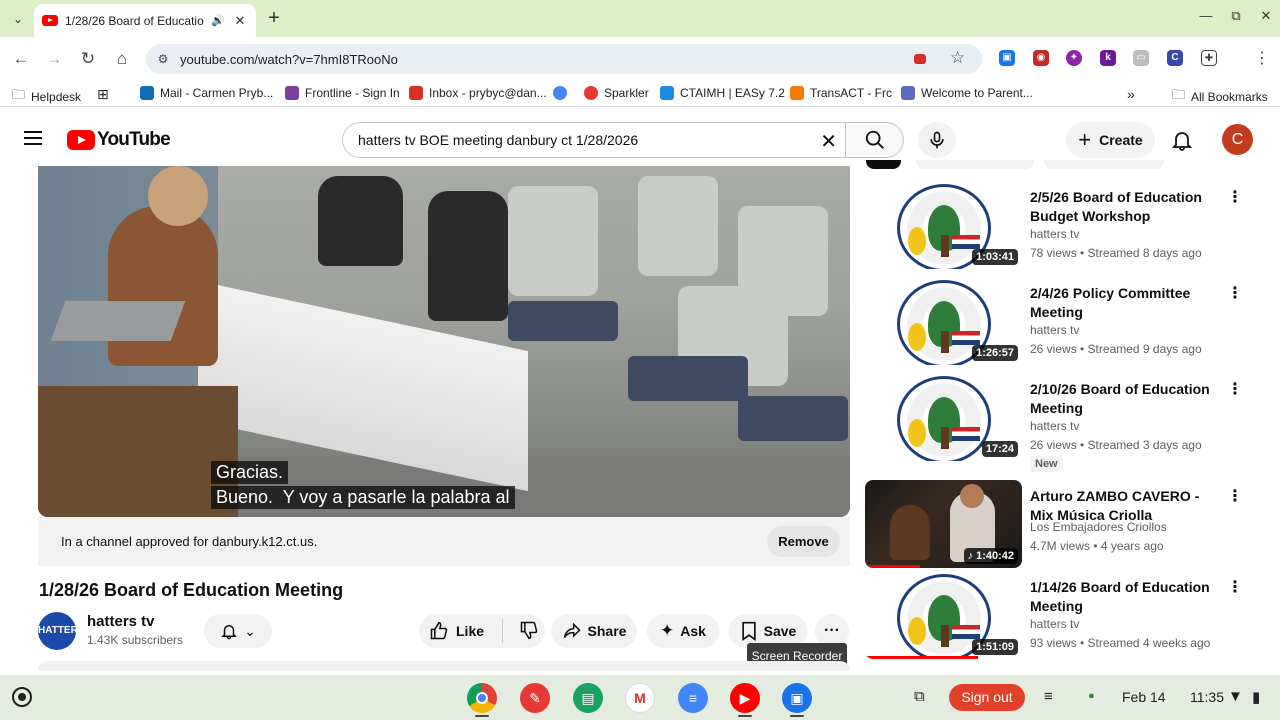  Describe the element at coordinates (529, 631) in the screenshot. I see `dislike-button` at that location.